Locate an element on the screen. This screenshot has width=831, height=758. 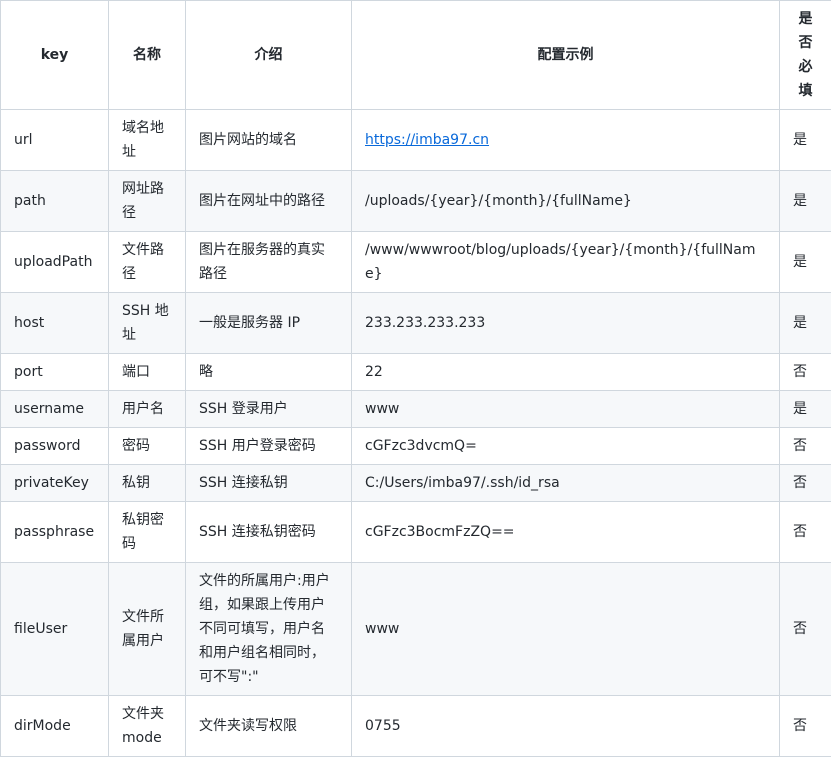
example-link: https://imba97.cn is located at coordinates (427, 140).